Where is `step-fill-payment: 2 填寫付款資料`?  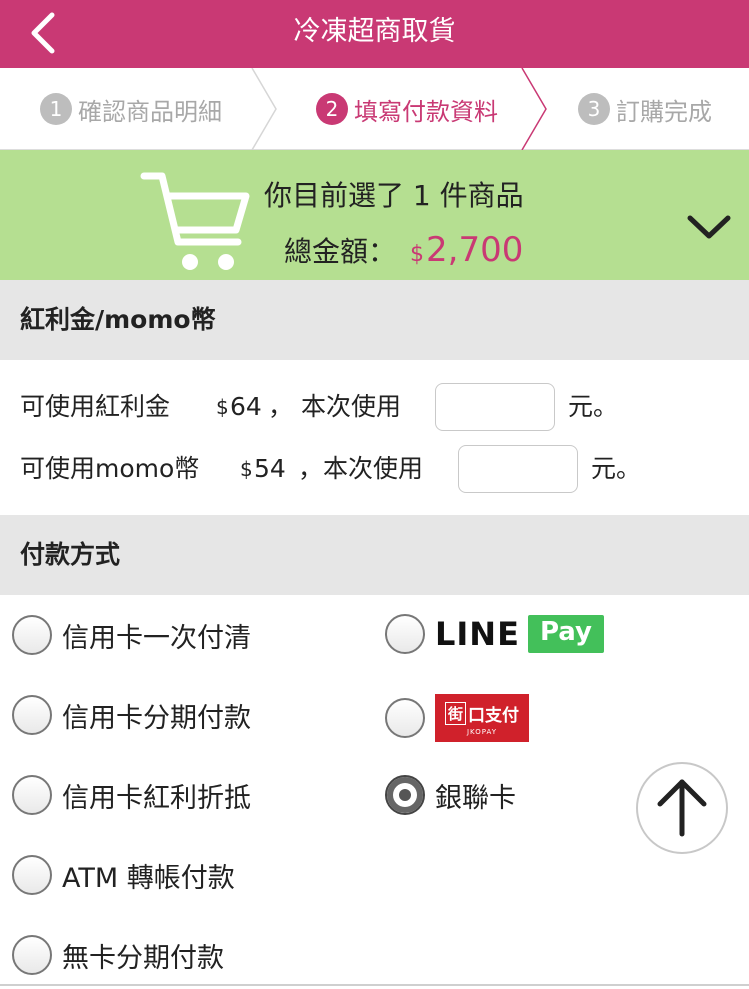 step-fill-payment: 2 填寫付款資料 is located at coordinates (407, 109).